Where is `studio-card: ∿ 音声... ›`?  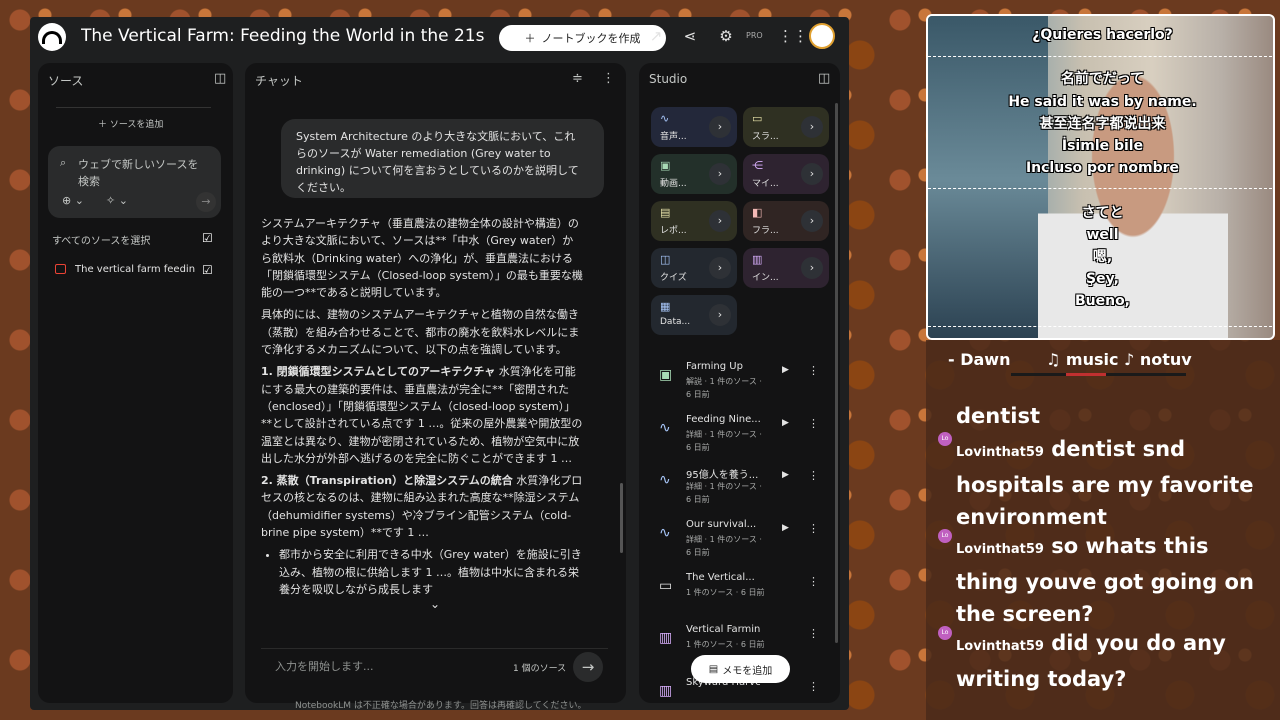
studio-card: ∿ 音声... › is located at coordinates (694, 127).